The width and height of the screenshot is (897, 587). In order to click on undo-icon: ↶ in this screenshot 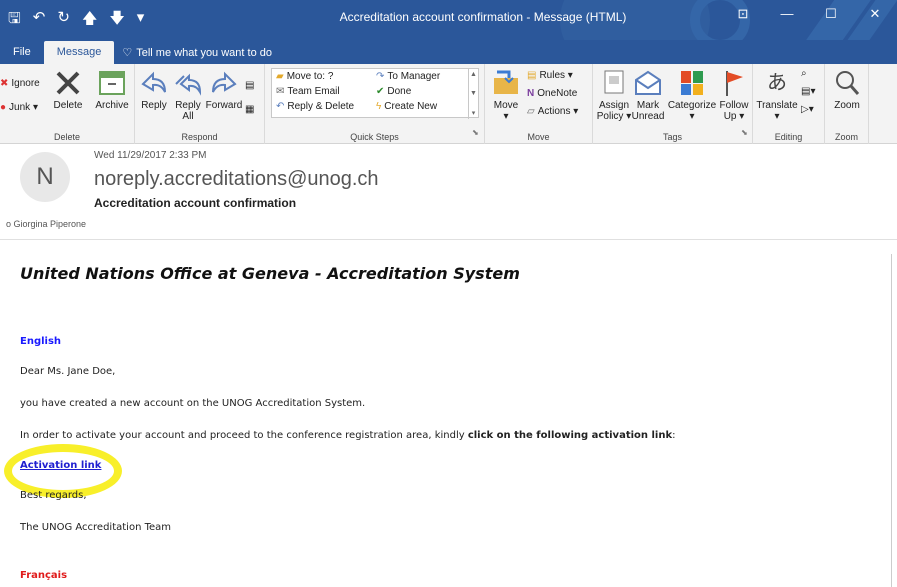, I will do `click(39, 20)`.